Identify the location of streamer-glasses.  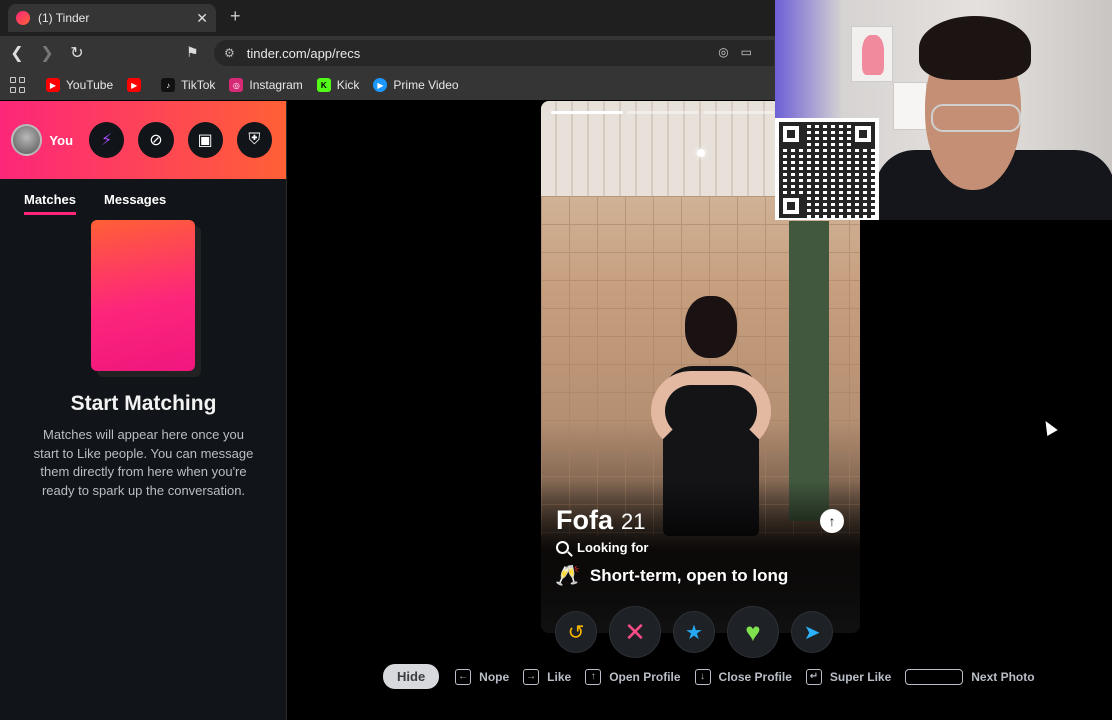
(976, 118).